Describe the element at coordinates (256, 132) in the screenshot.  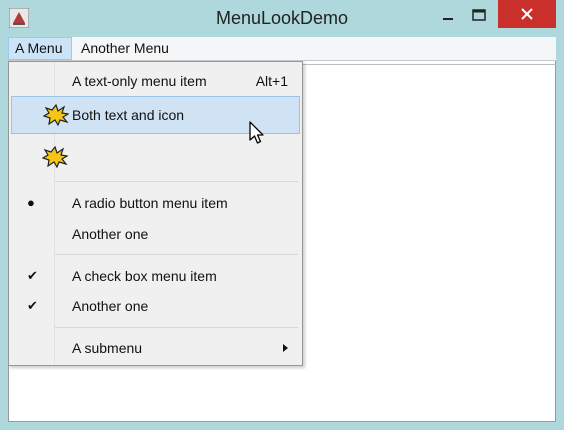
I see `mouse-pointer-icon` at that location.